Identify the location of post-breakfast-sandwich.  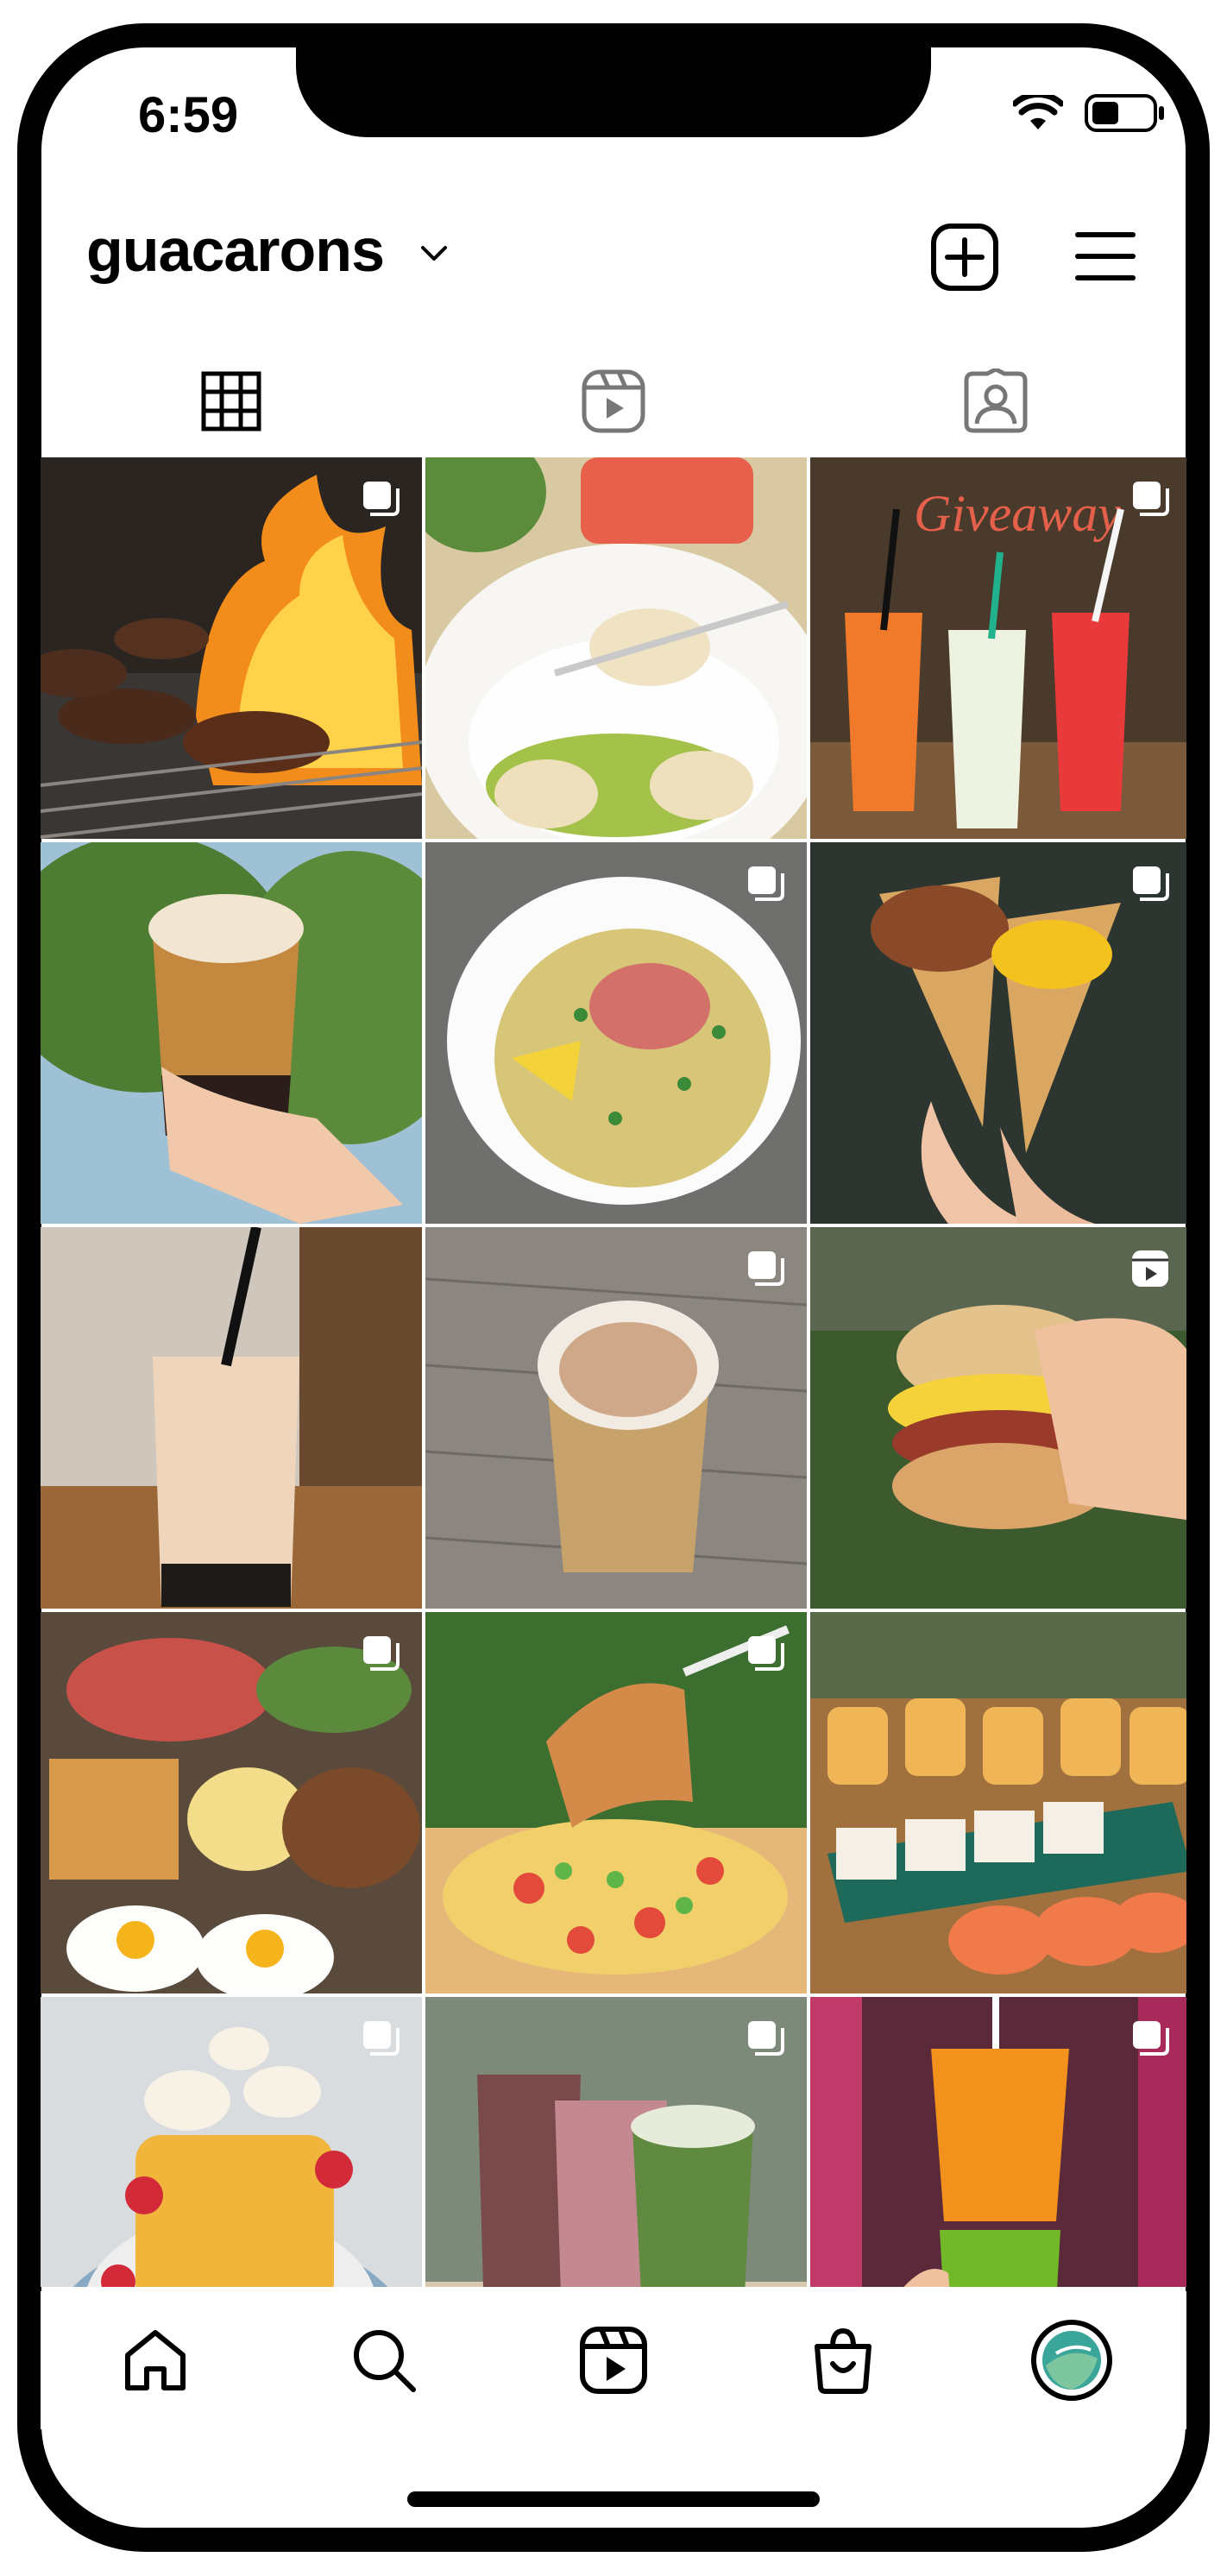
(998, 1418).